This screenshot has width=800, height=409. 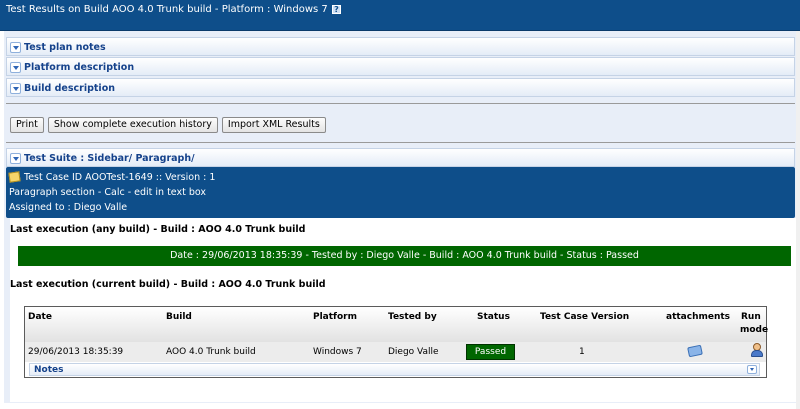 What do you see at coordinates (585, 317) in the screenshot?
I see `col-test-case-version: Test Case Version` at bounding box center [585, 317].